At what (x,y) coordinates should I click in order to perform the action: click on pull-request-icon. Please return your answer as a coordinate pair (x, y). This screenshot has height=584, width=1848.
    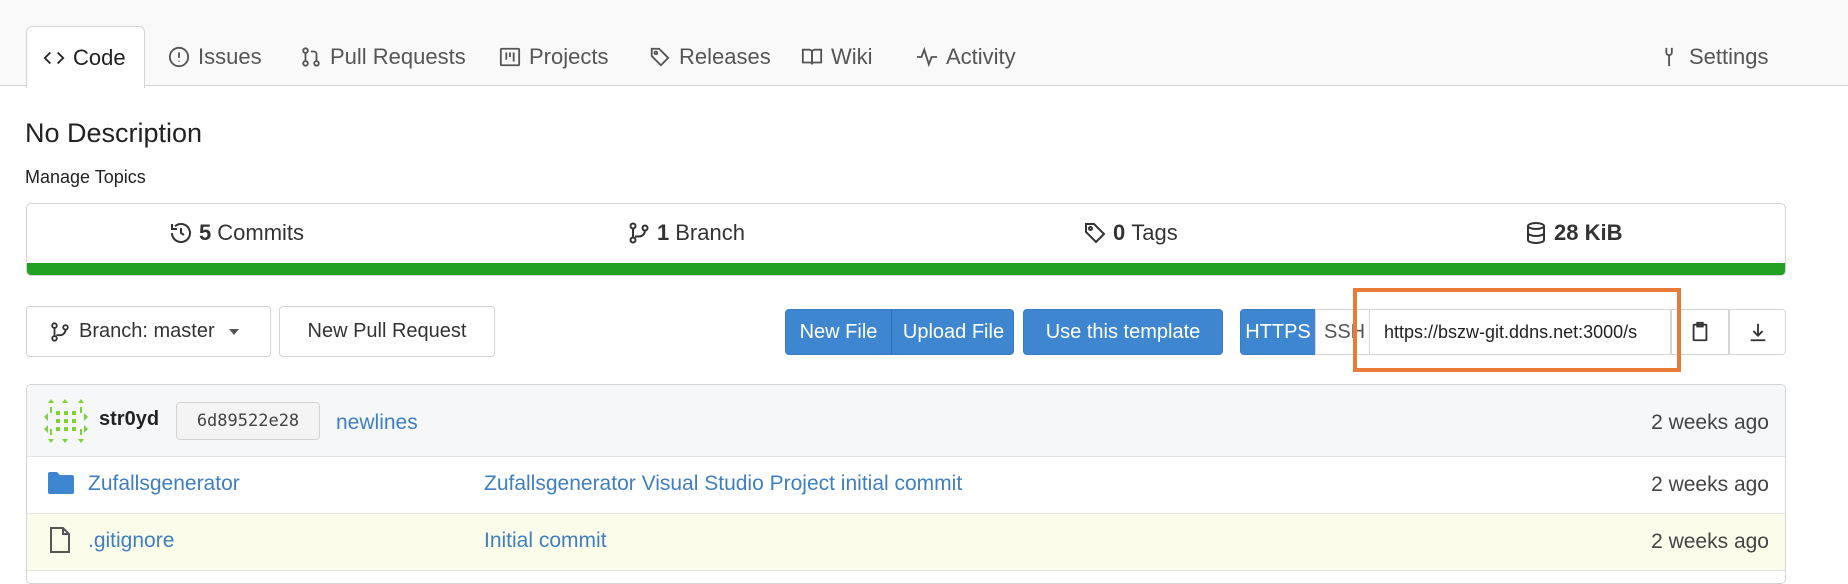
    Looking at the image, I should click on (311, 56).